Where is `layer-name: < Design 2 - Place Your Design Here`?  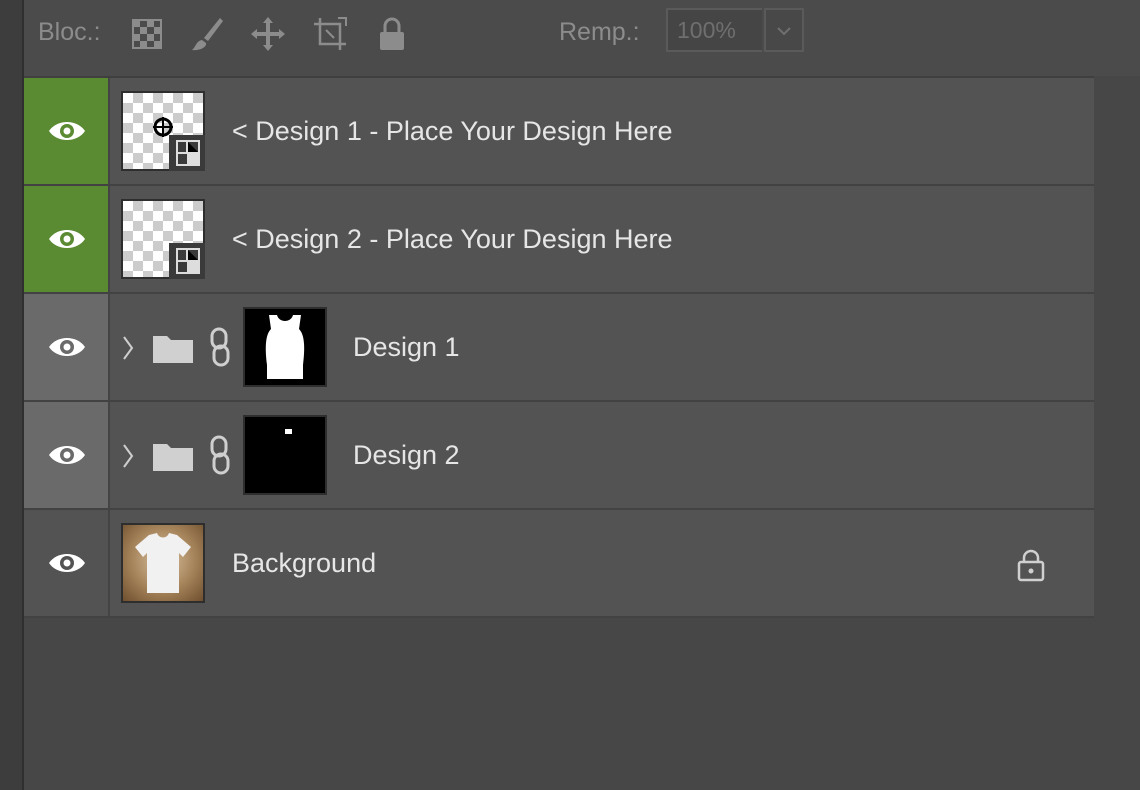
layer-name: < Design 2 - Place Your Design Here is located at coordinates (452, 239).